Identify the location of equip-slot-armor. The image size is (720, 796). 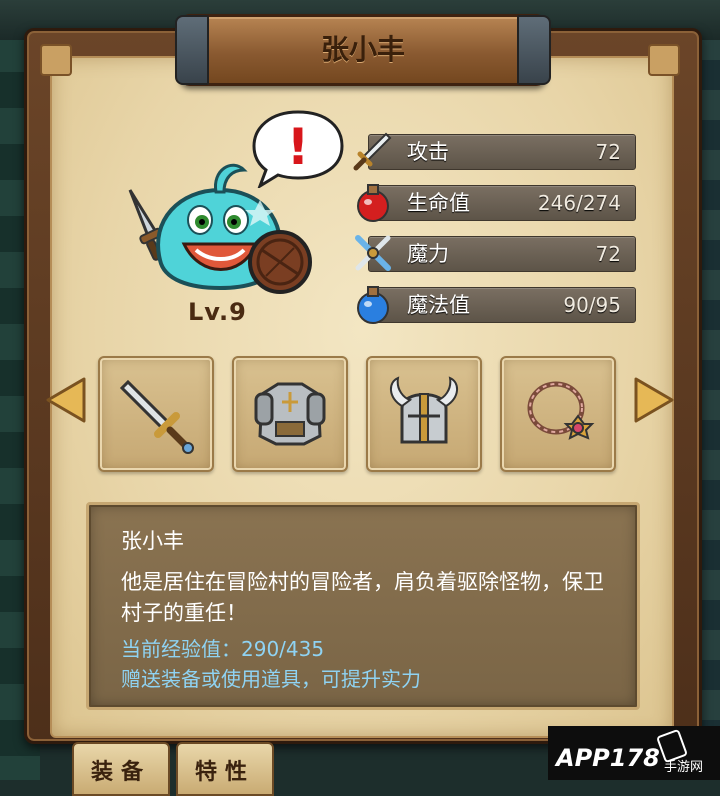
(290, 414).